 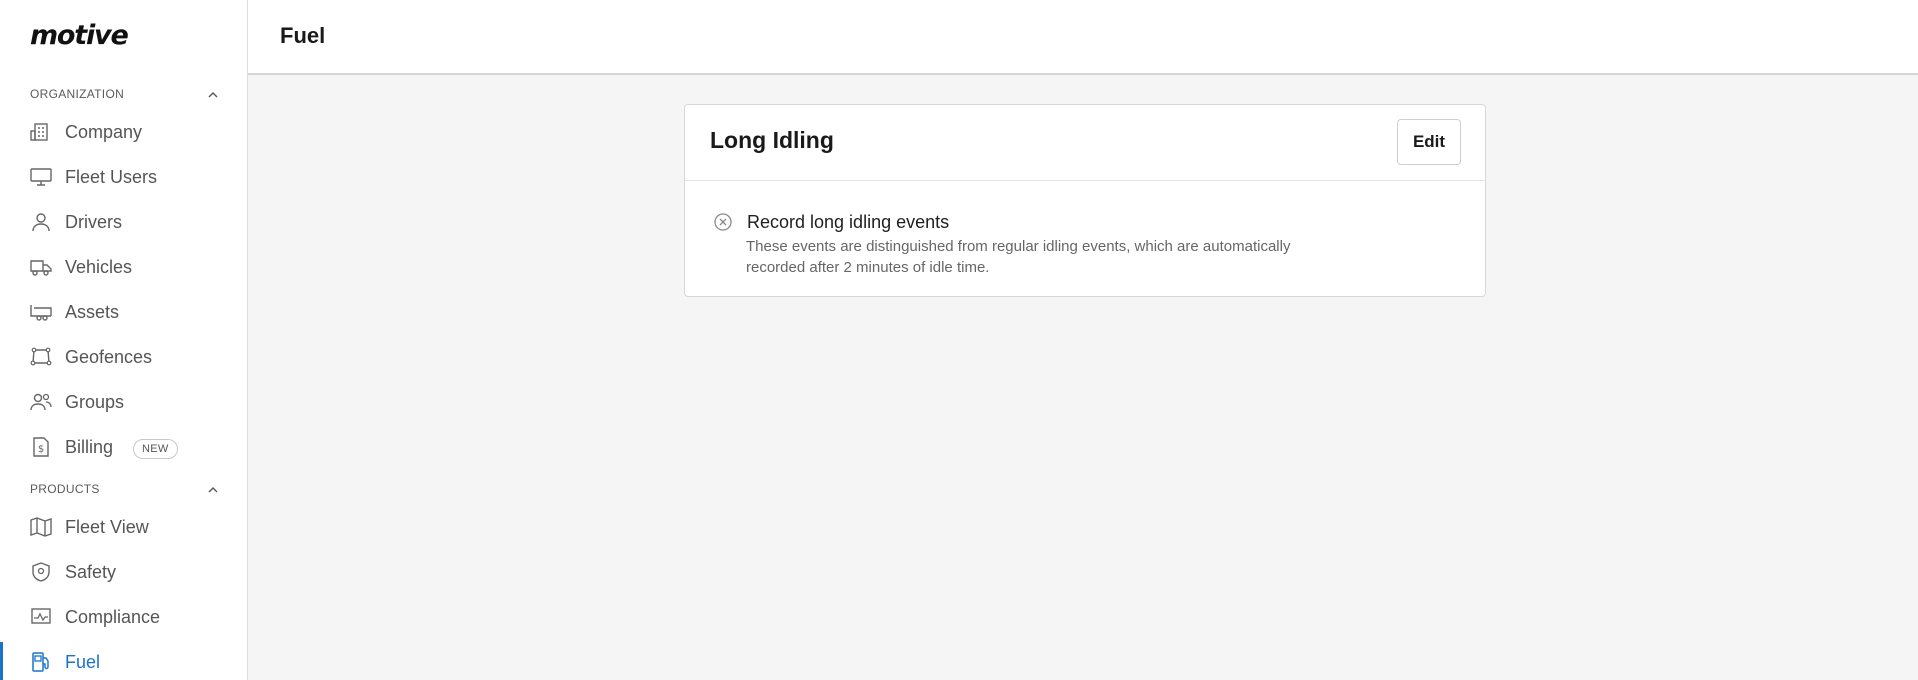 What do you see at coordinates (83, 662) in the screenshot?
I see `sidebar-item-label: Fuel` at bounding box center [83, 662].